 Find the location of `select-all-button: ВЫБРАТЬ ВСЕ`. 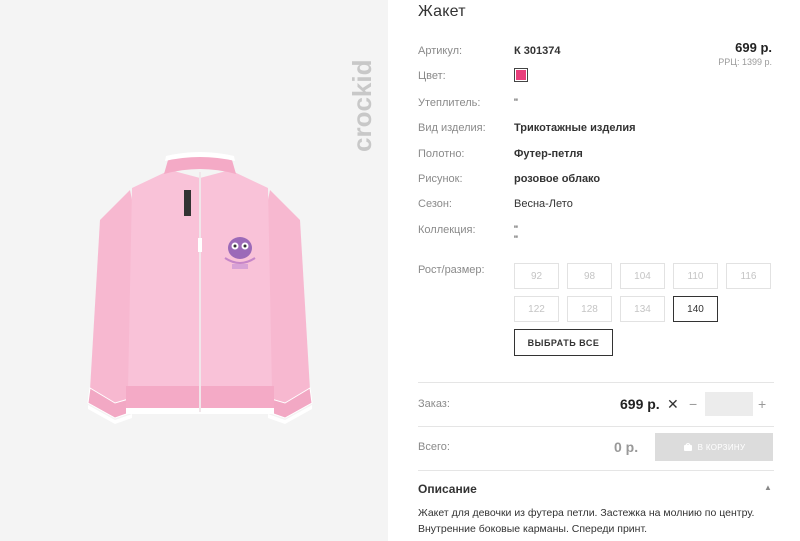

select-all-button: ВЫБРАТЬ ВСЕ is located at coordinates (563, 342).